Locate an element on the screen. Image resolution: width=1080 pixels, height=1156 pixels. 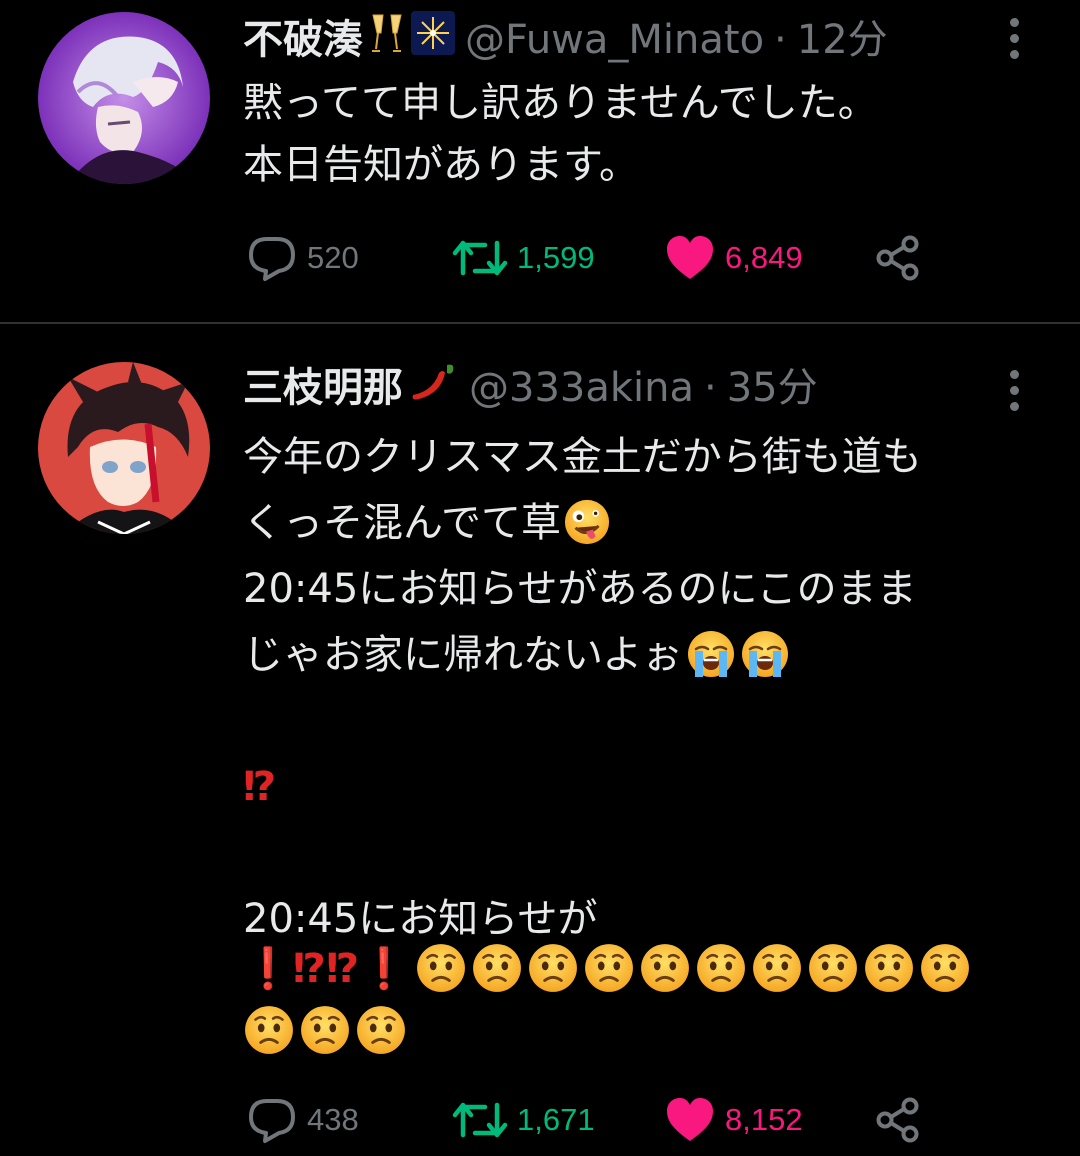
tweet-header: 不破湊 @Fuwa_Minato · 12分 is located at coordinates (565, 40).